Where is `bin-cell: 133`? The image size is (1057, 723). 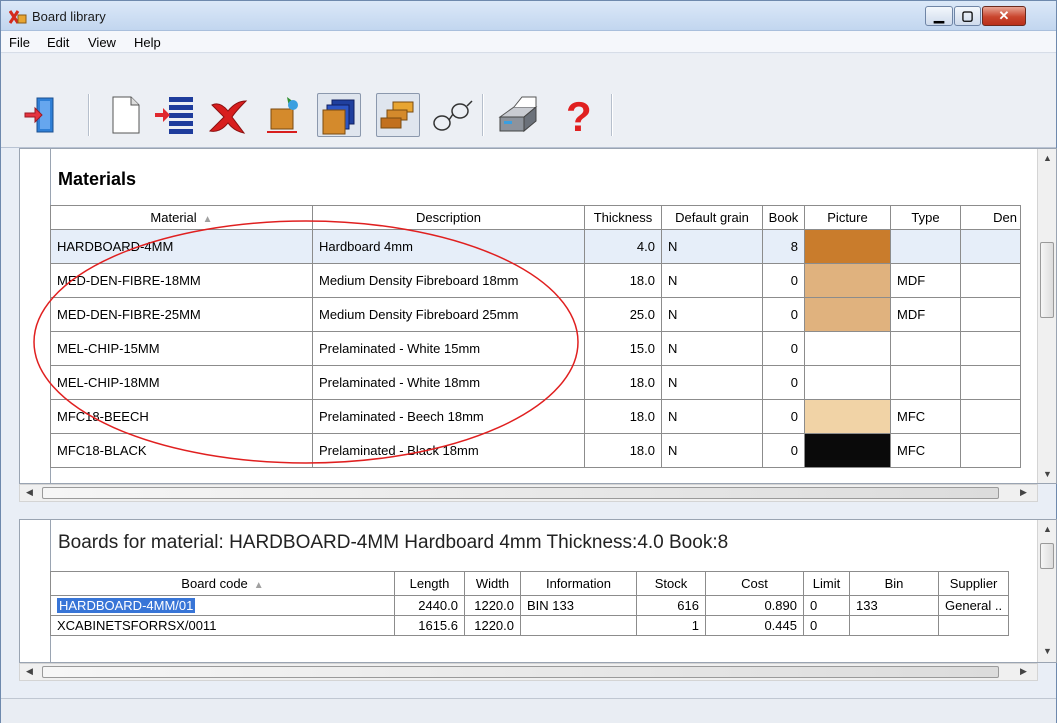
bin-cell: 133 is located at coordinates (894, 605).